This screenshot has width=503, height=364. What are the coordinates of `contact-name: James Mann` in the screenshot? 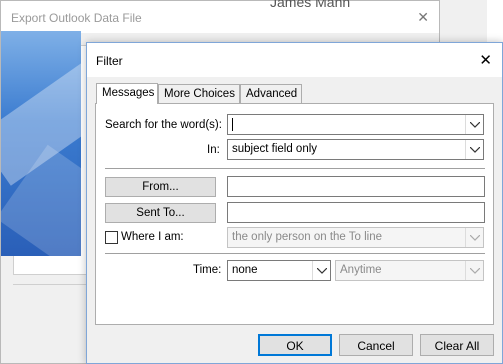 It's located at (310, 5).